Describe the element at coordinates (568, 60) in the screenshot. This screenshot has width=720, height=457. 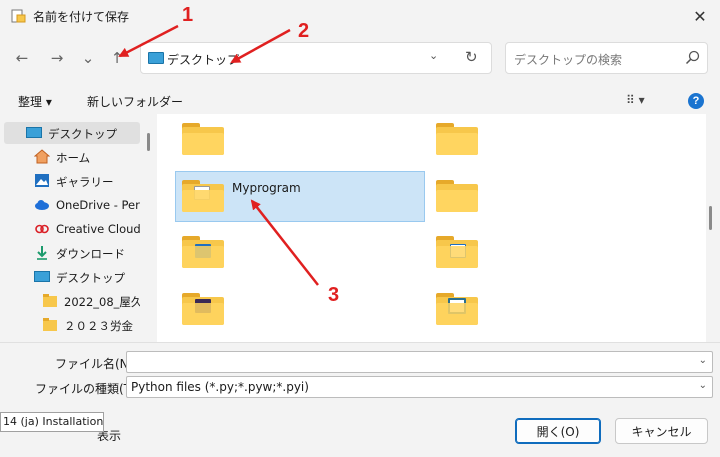
I see `search-placeholder: デスクトップの検索` at that location.